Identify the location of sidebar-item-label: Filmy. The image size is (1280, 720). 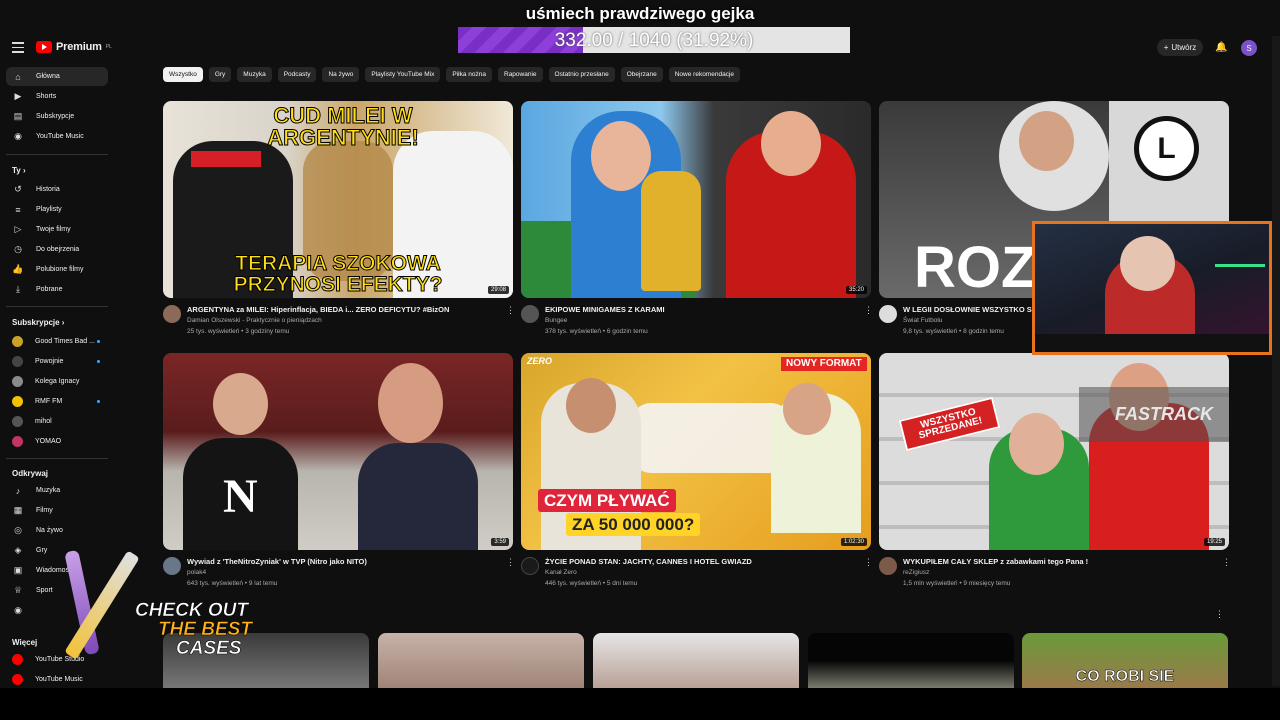
(44, 510).